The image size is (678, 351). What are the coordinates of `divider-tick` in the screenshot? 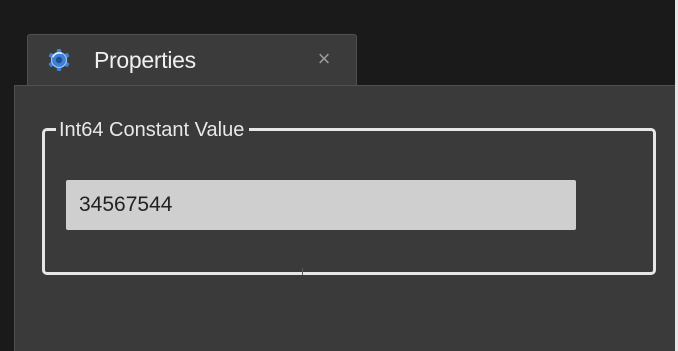 It's located at (302, 271).